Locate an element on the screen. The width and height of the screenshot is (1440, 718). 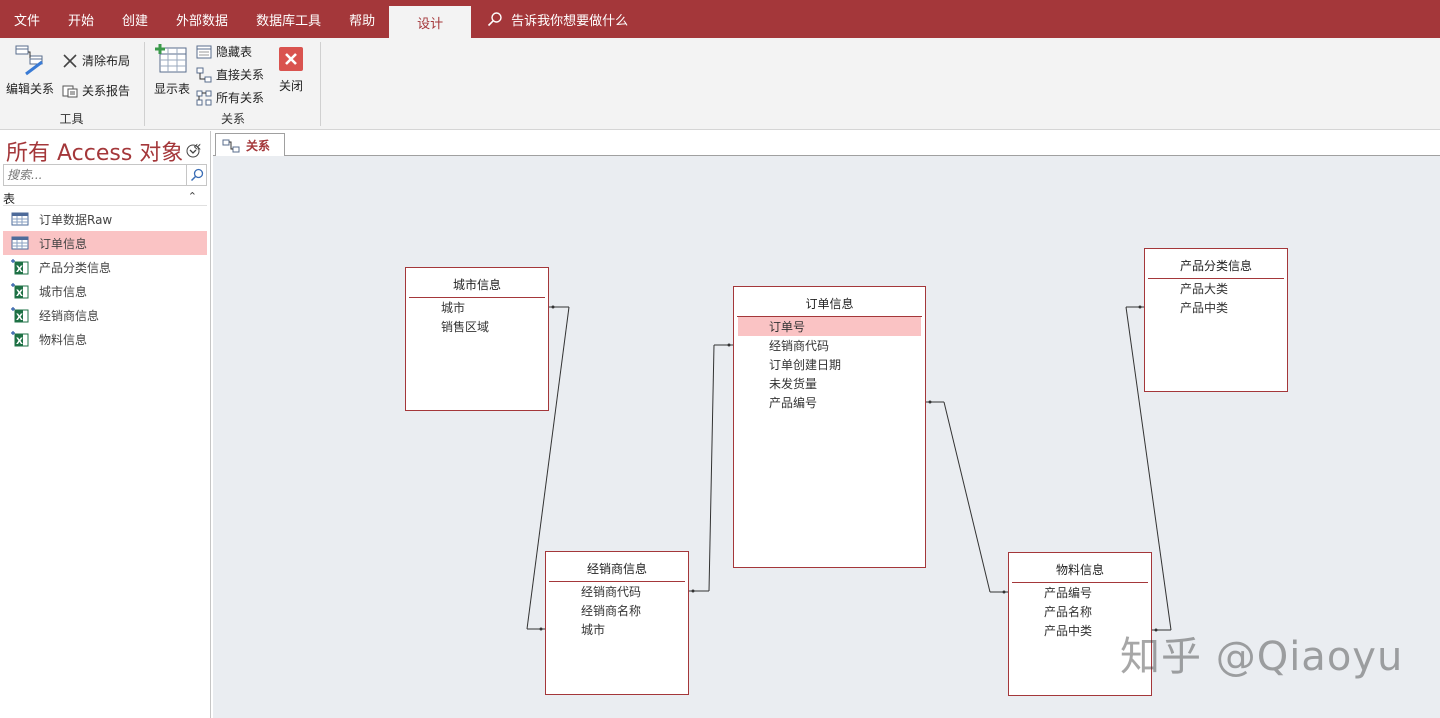
nav-pane-header: 所有 Access 对象 is located at coordinates (103, 151).